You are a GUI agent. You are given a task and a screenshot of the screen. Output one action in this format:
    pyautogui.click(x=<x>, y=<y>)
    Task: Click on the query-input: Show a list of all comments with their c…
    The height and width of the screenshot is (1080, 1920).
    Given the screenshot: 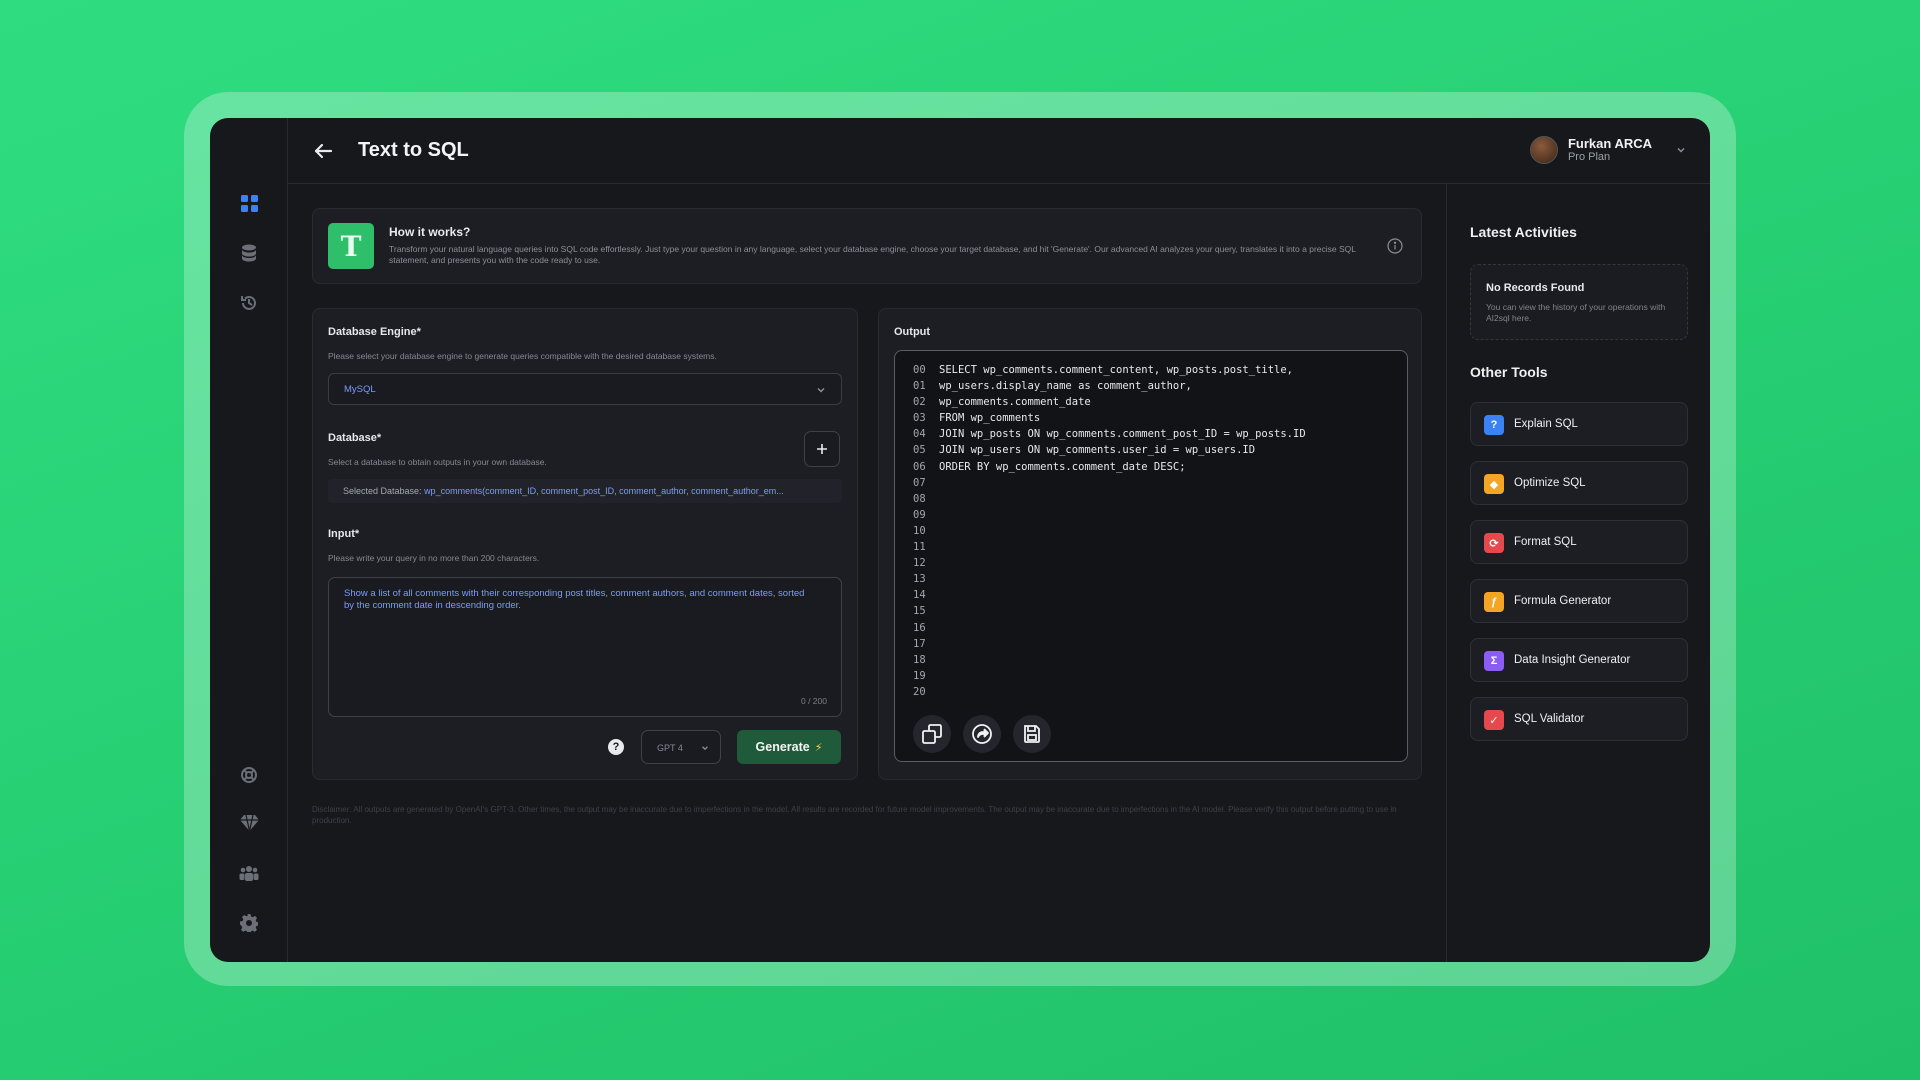 What is the action you would take?
    pyautogui.click(x=585, y=647)
    